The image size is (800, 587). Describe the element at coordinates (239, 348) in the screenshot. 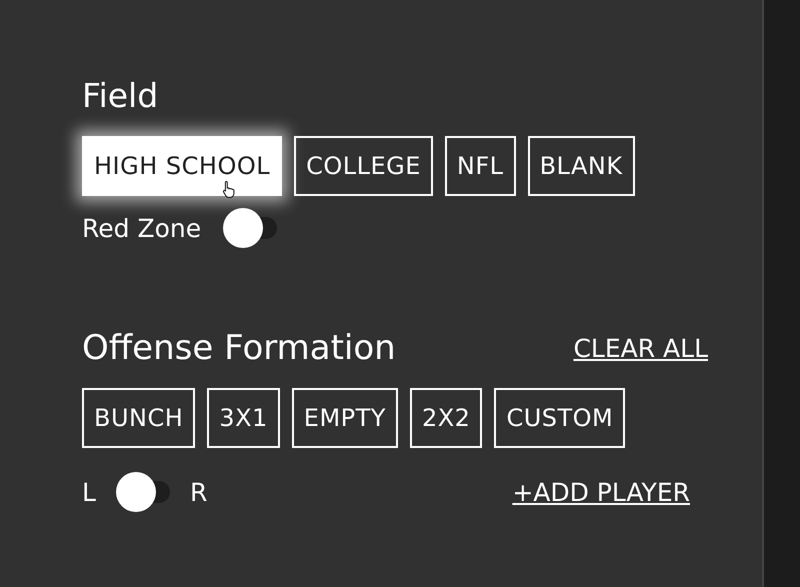

I see `section-title: Offense Formation` at that location.